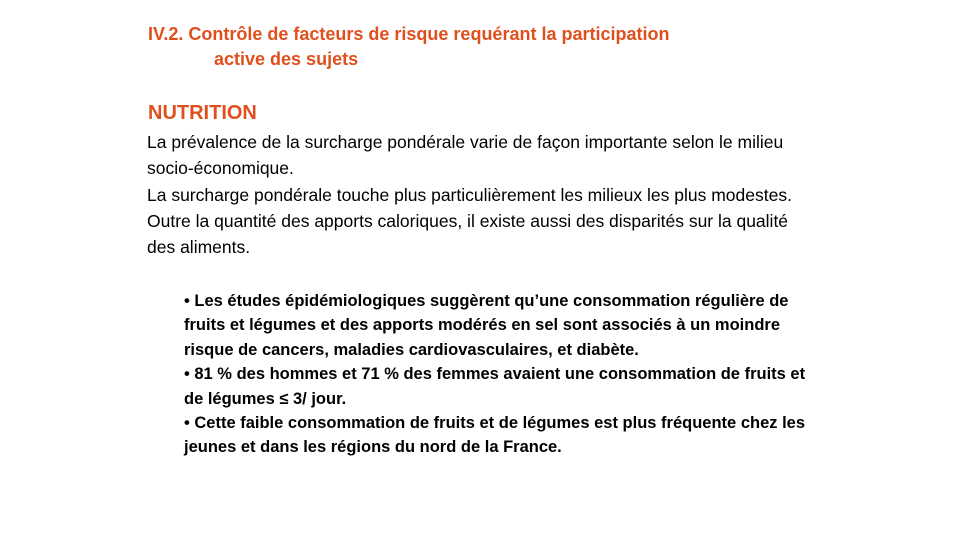 Image resolution: width=960 pixels, height=540 pixels. Describe the element at coordinates (286, 59) in the screenshot. I see `heading-line-2: active des sujets` at that location.